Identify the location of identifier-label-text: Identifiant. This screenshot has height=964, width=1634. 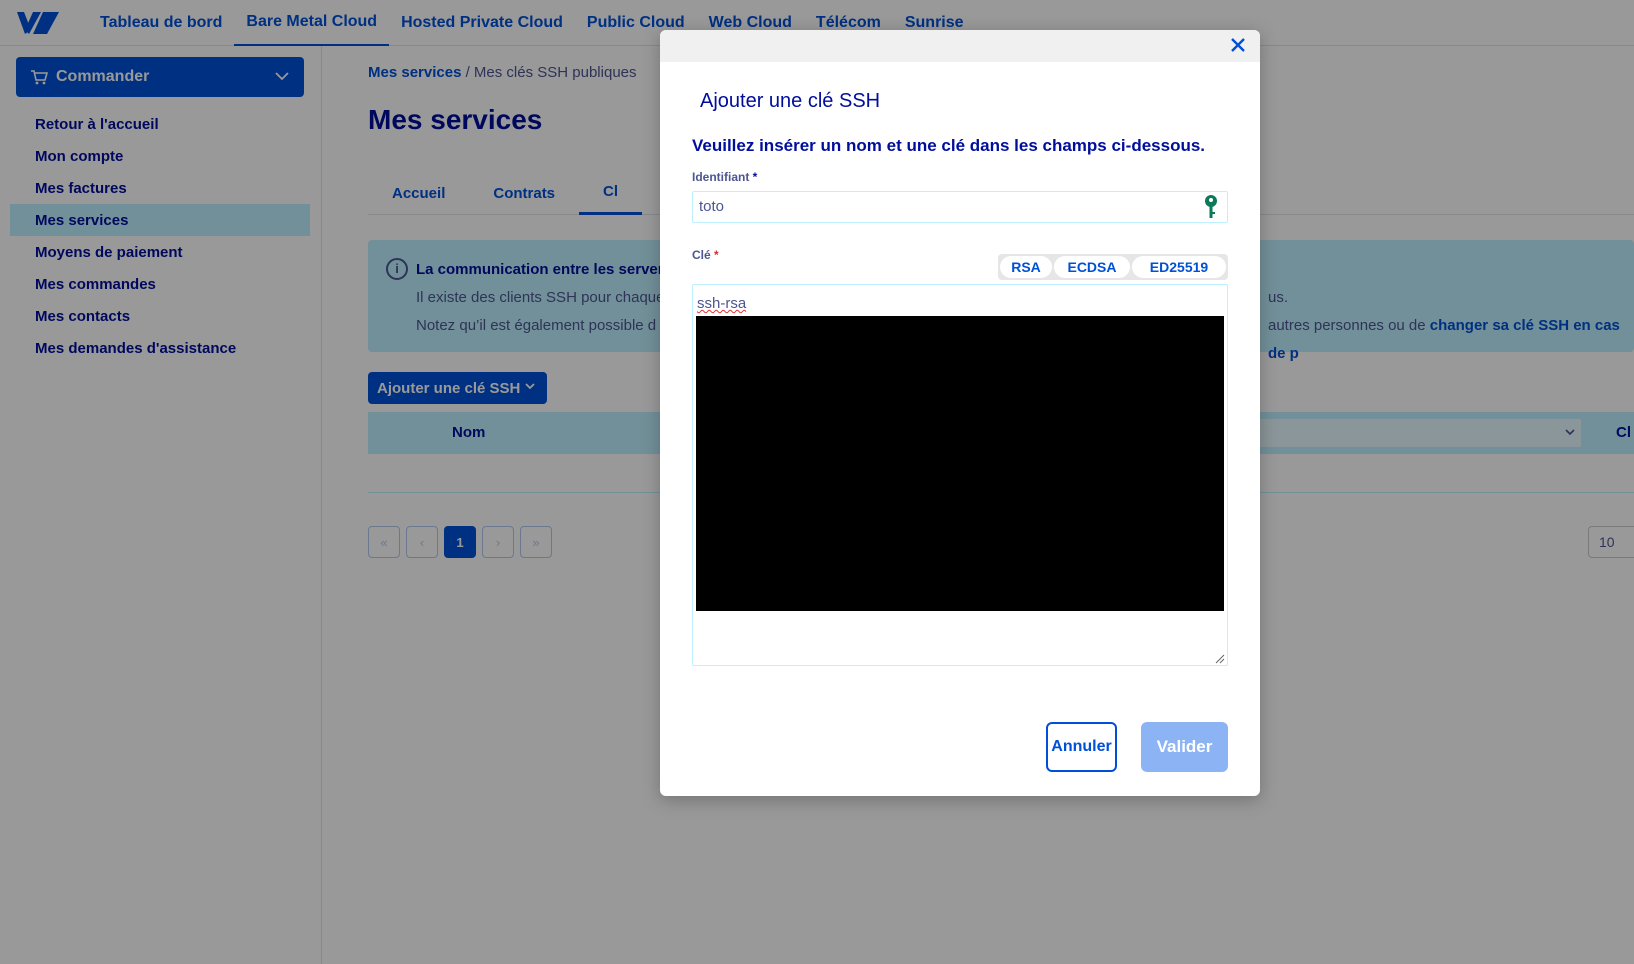
(721, 177).